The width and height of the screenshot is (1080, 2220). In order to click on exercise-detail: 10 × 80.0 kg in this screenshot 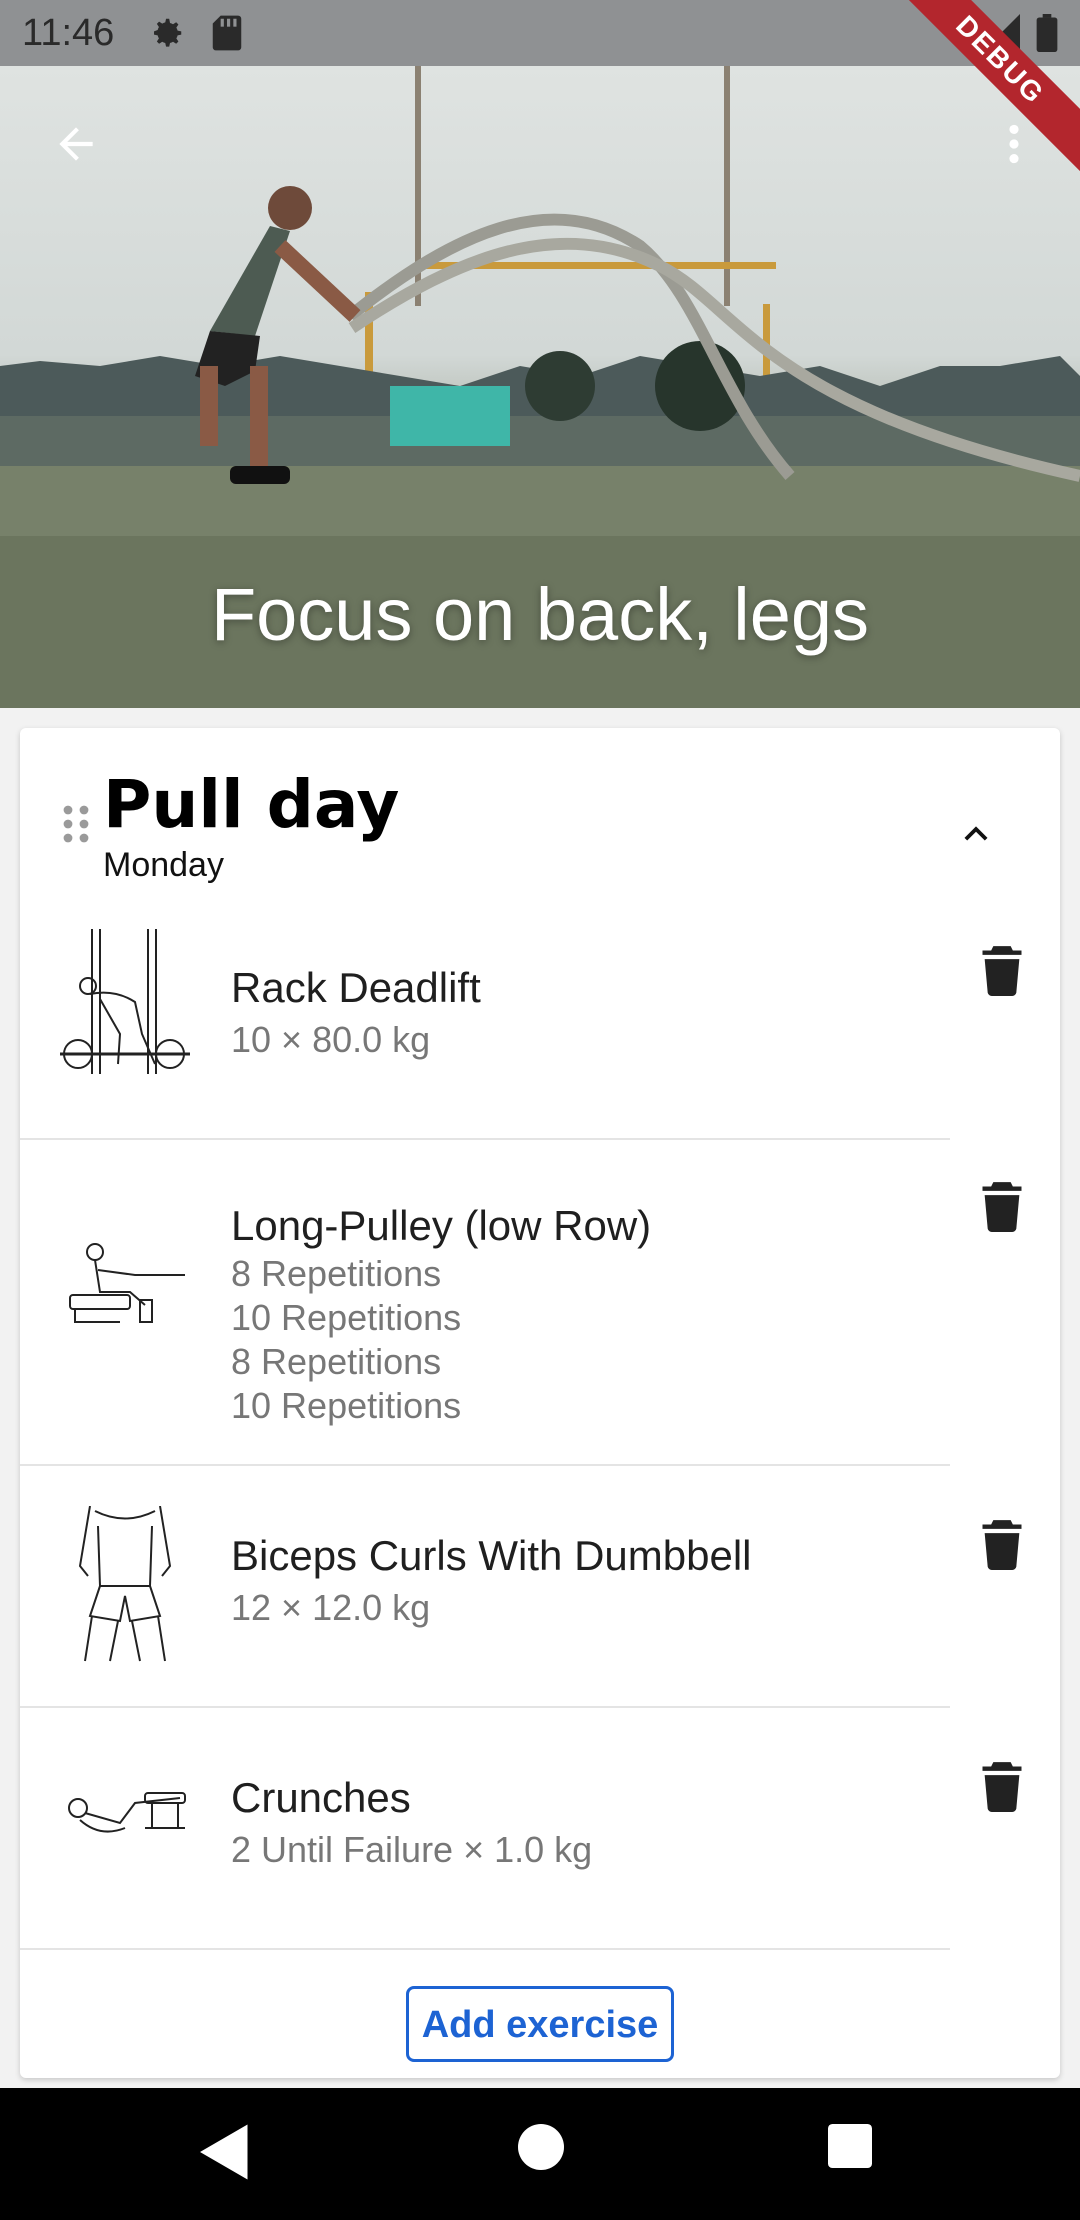, I will do `click(331, 1039)`.